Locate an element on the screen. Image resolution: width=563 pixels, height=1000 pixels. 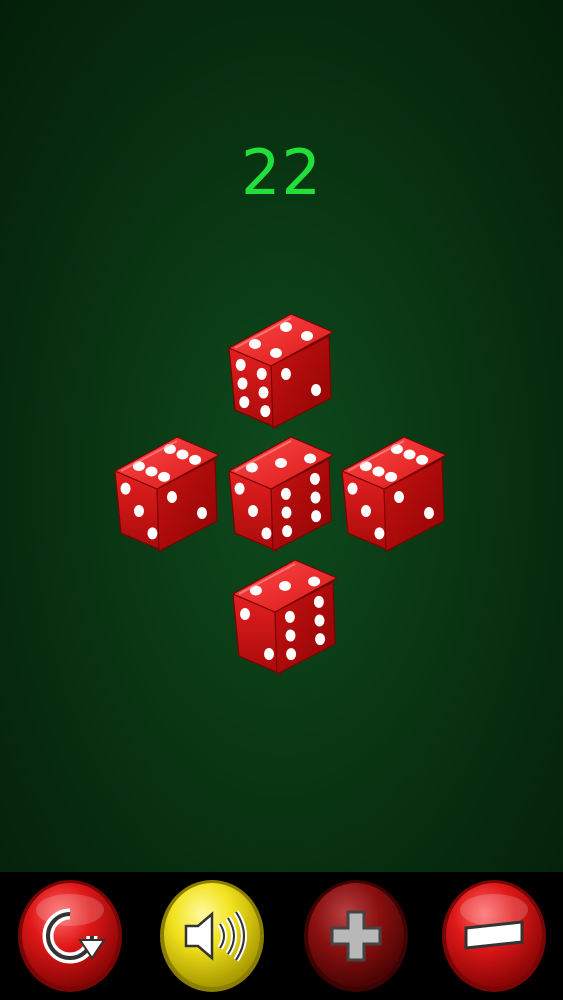
reroll-button is located at coordinates (70, 936).